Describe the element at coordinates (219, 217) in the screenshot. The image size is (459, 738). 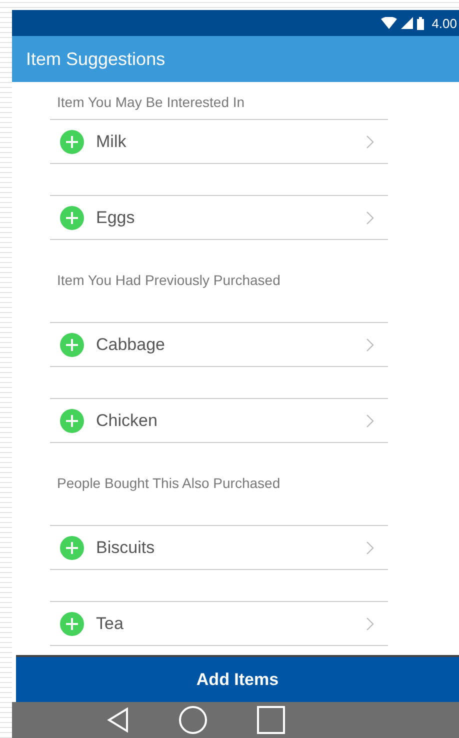
I see `suggestion-row: Eggs` at that location.